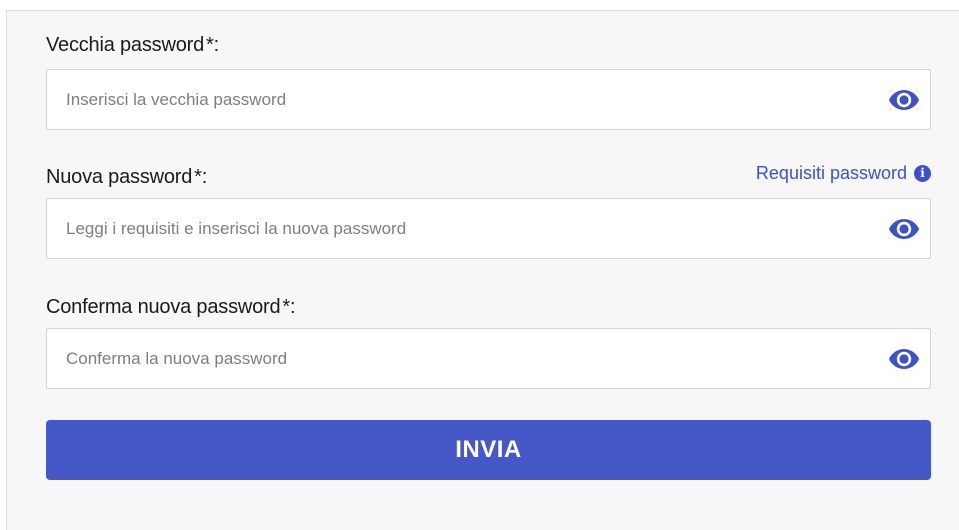  I want to click on confirm-password-label-text: Conferma nuova password, so click(163, 307).